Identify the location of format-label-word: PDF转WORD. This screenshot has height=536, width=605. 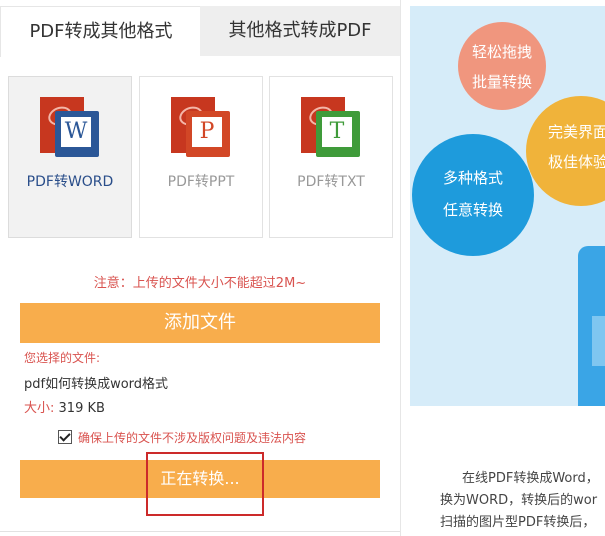
(70, 182).